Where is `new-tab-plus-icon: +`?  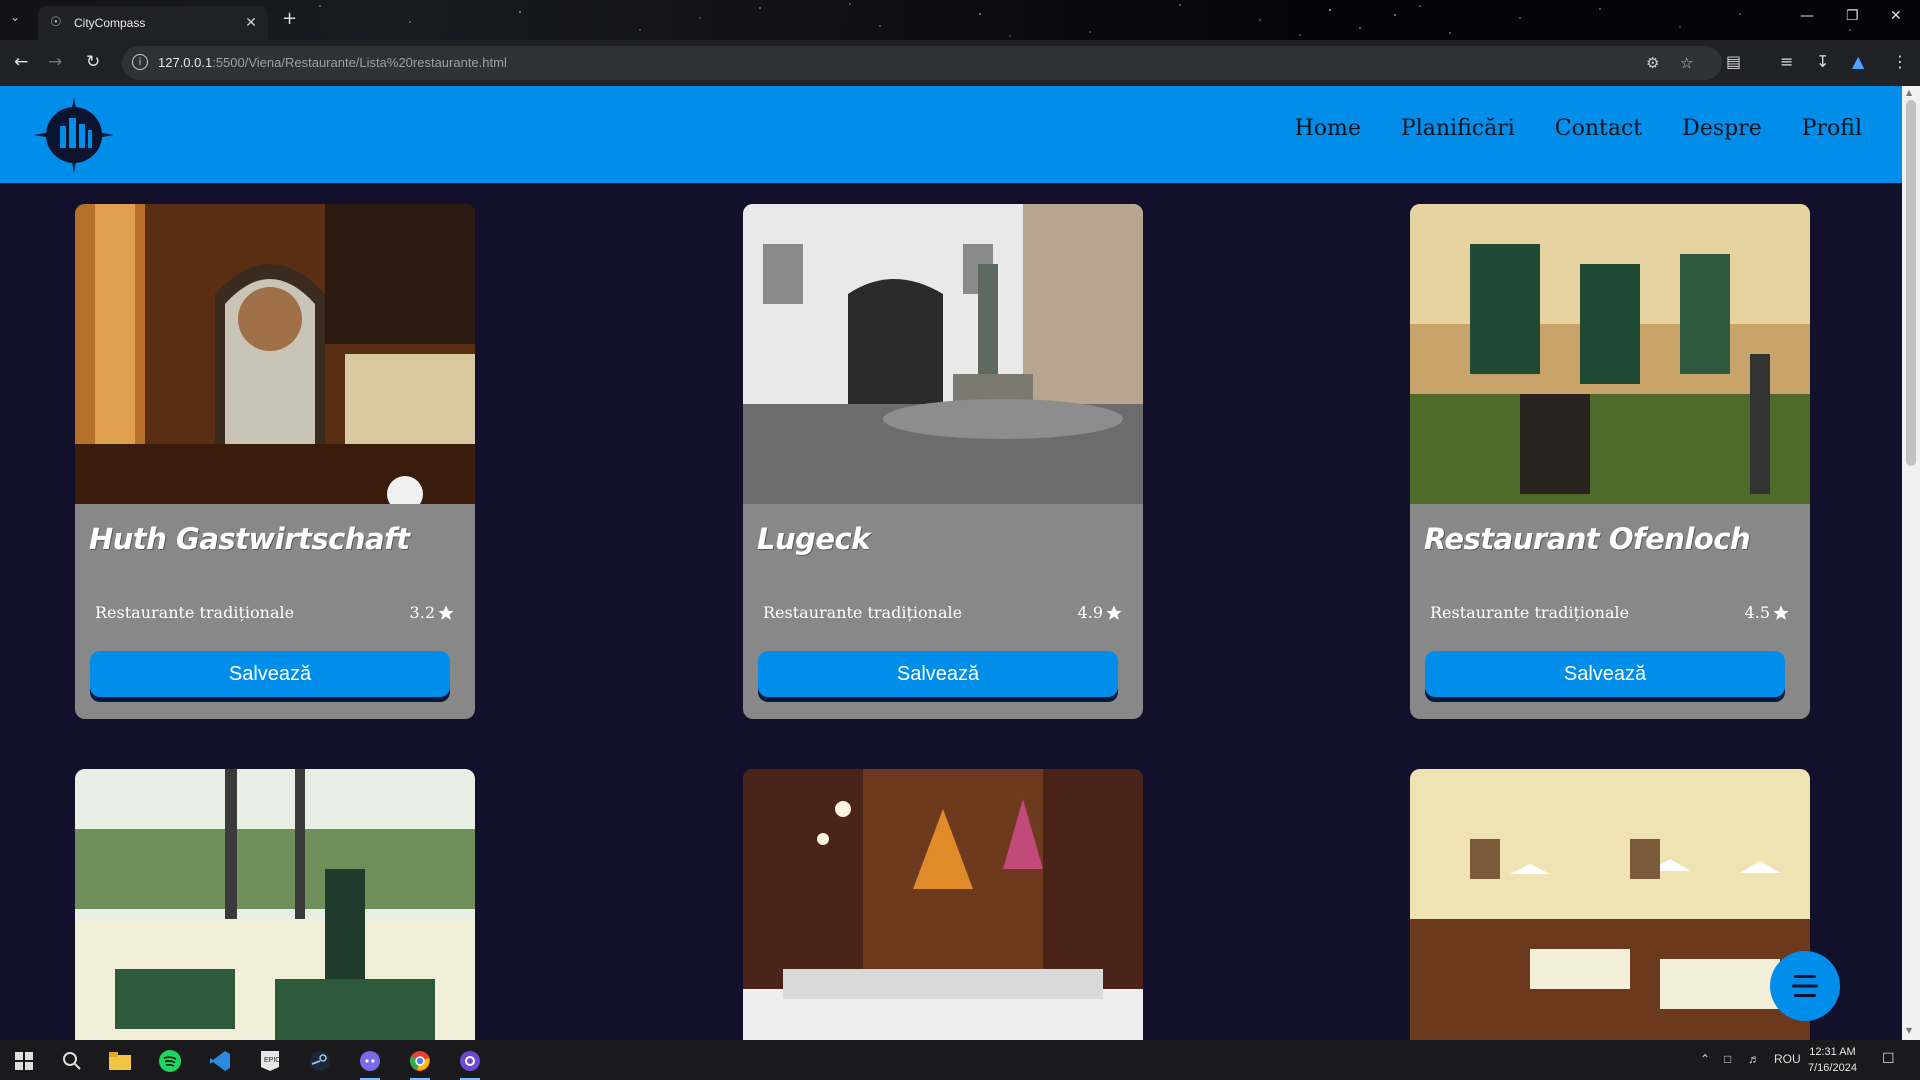 new-tab-plus-icon: + is located at coordinates (289, 18).